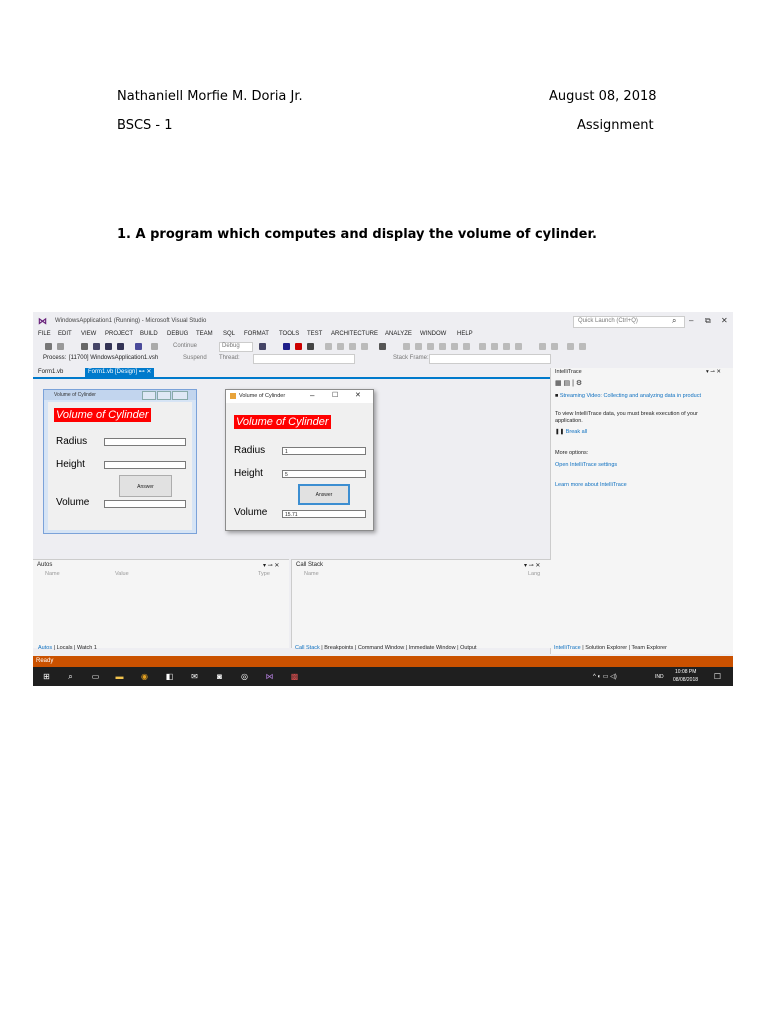  Describe the element at coordinates (314, 334) in the screenshot. I see `menu-test: TEST` at that location.